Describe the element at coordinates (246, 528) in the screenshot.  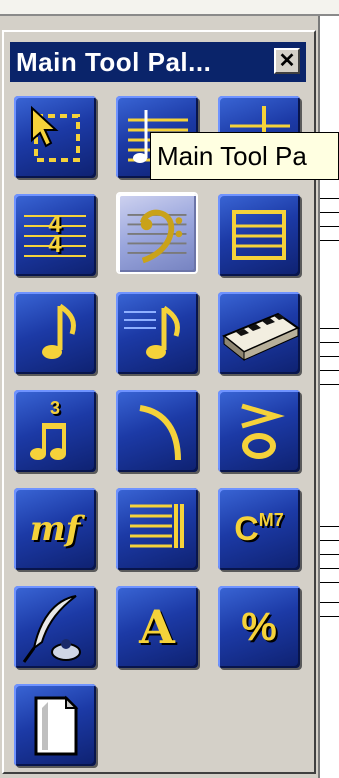
I see `chord-glyph-root: C` at that location.